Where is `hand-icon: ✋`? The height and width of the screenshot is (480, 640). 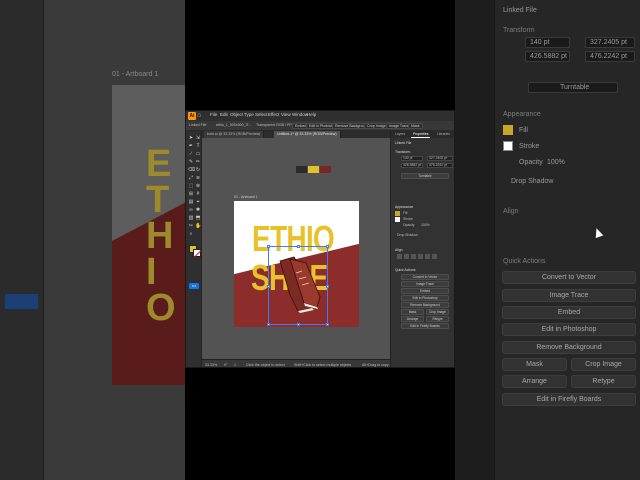 hand-icon: ✋ is located at coordinates (198, 226).